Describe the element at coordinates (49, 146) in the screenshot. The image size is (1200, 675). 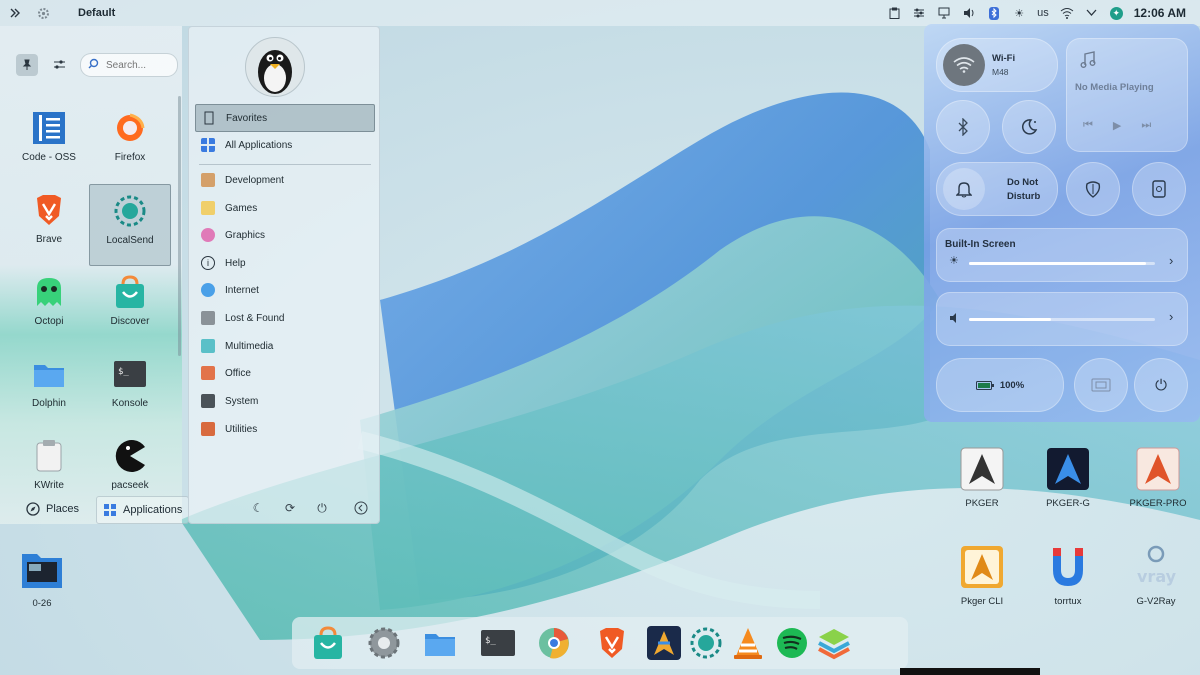
I see `app-code-oss: Code - OSS` at that location.